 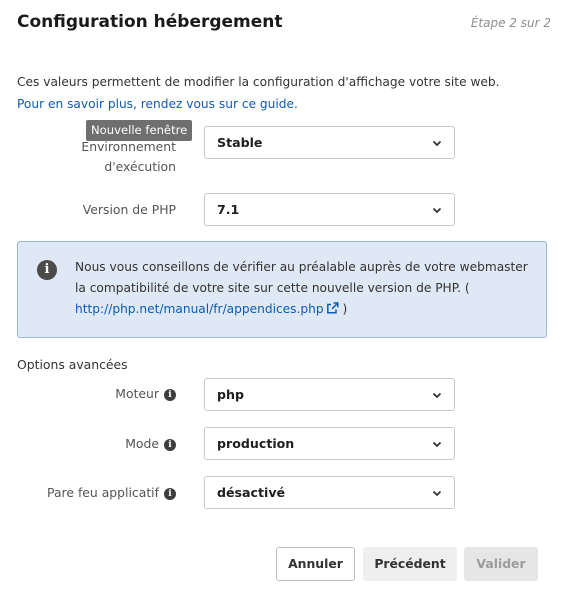 What do you see at coordinates (343, 309) in the screenshot?
I see `alert-message-end: )` at bounding box center [343, 309].